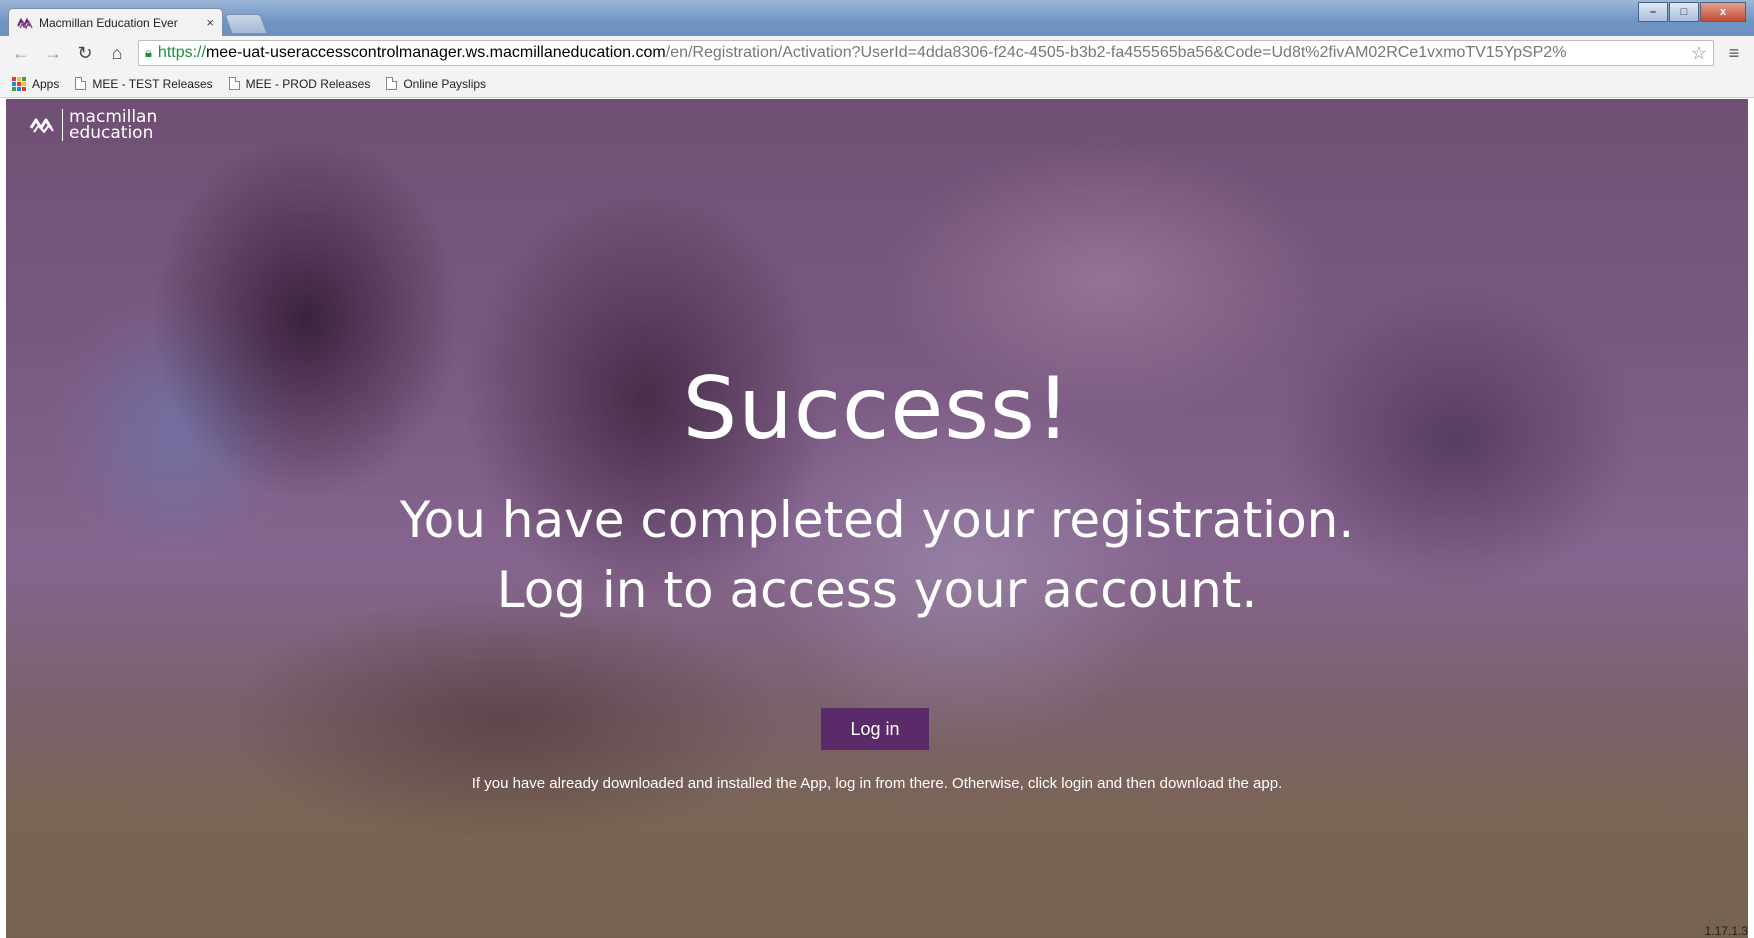 This screenshot has width=1754, height=938. I want to click on menu-icon: ≡, so click(1734, 53).